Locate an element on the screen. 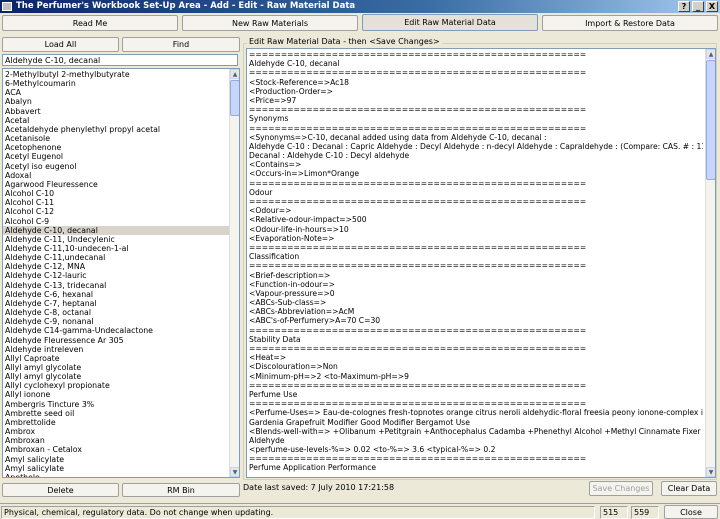  list-item: Acetophenone is located at coordinates (116, 147).